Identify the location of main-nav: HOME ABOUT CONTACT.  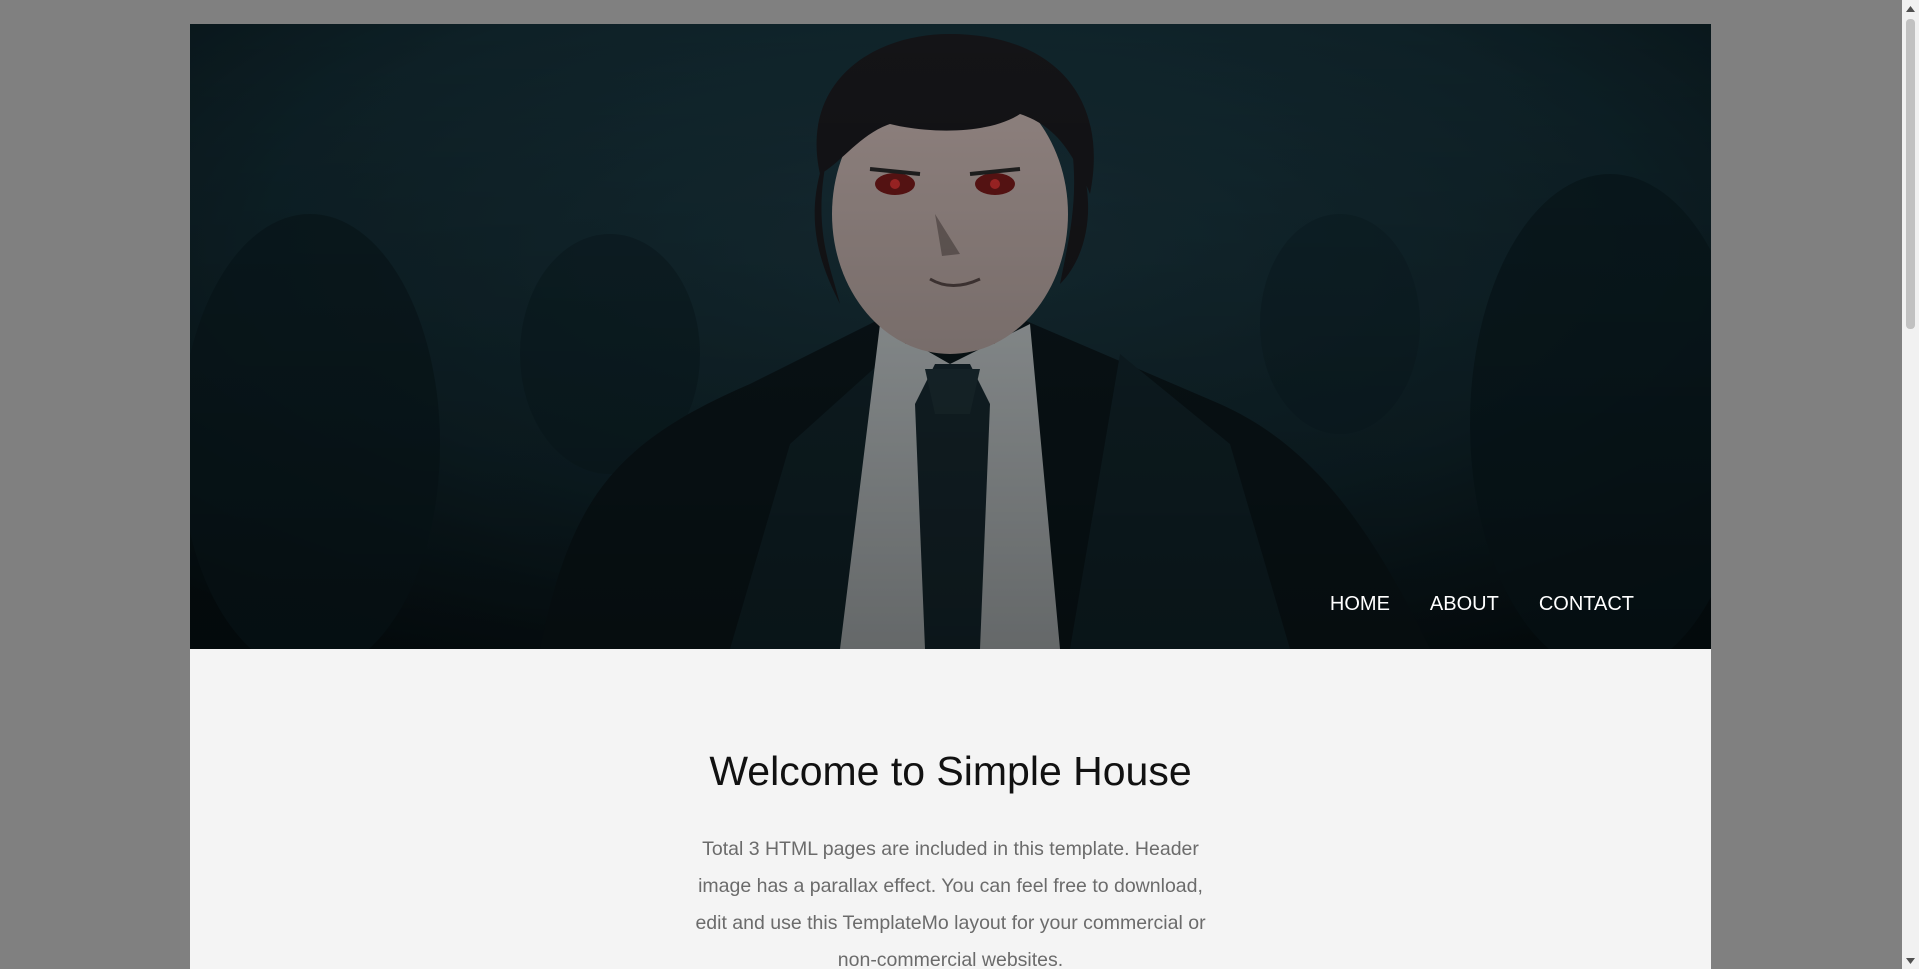
(1472, 604).